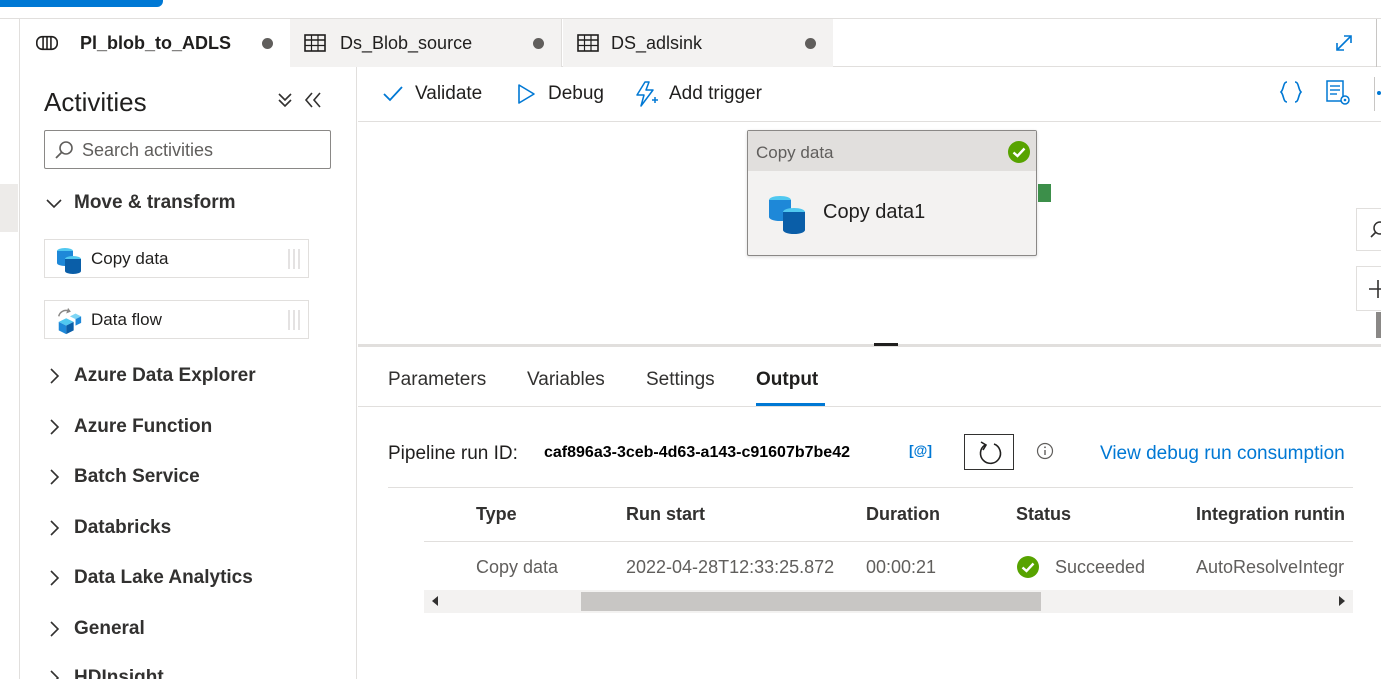 The width and height of the screenshot is (1381, 679). What do you see at coordinates (1368, 229) in the screenshot?
I see `canvas-search-button` at bounding box center [1368, 229].